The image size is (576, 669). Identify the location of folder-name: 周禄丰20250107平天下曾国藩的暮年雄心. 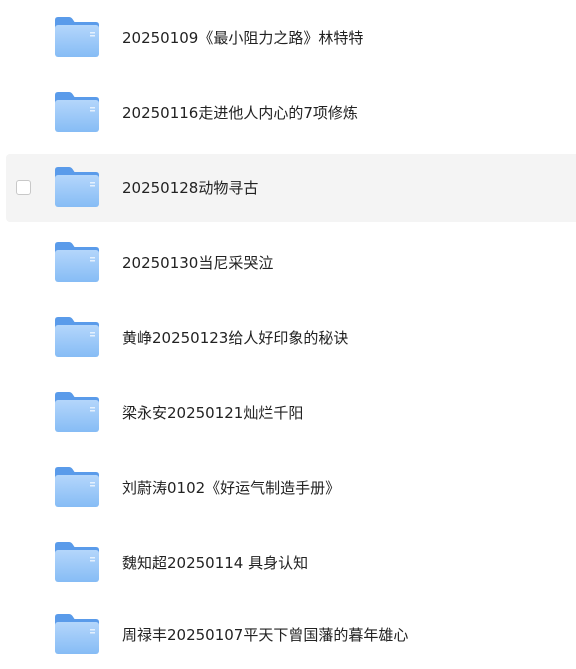
(265, 635).